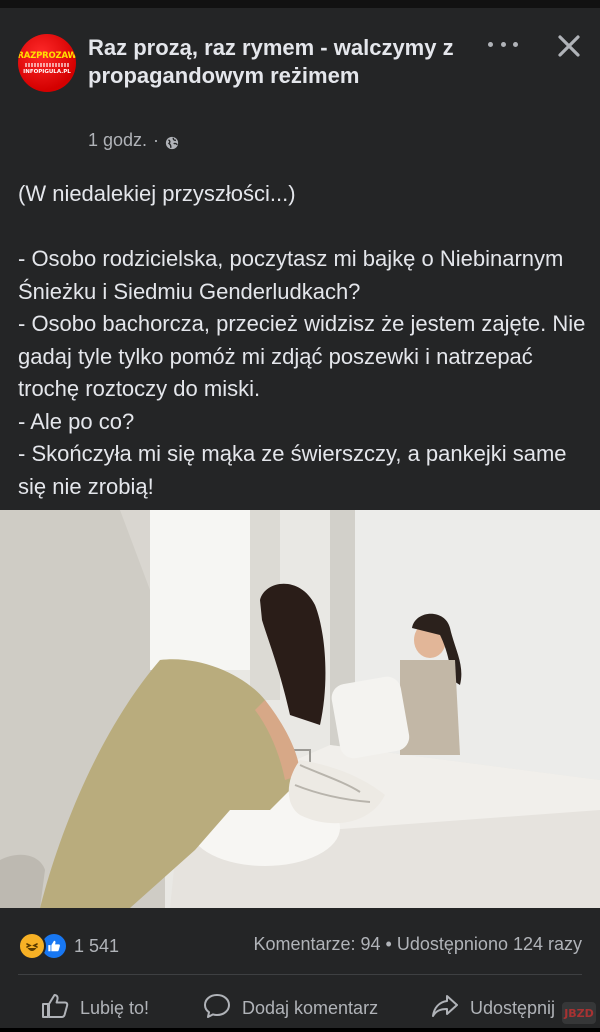  I want to click on reaction-count: 1 541, so click(97, 945).